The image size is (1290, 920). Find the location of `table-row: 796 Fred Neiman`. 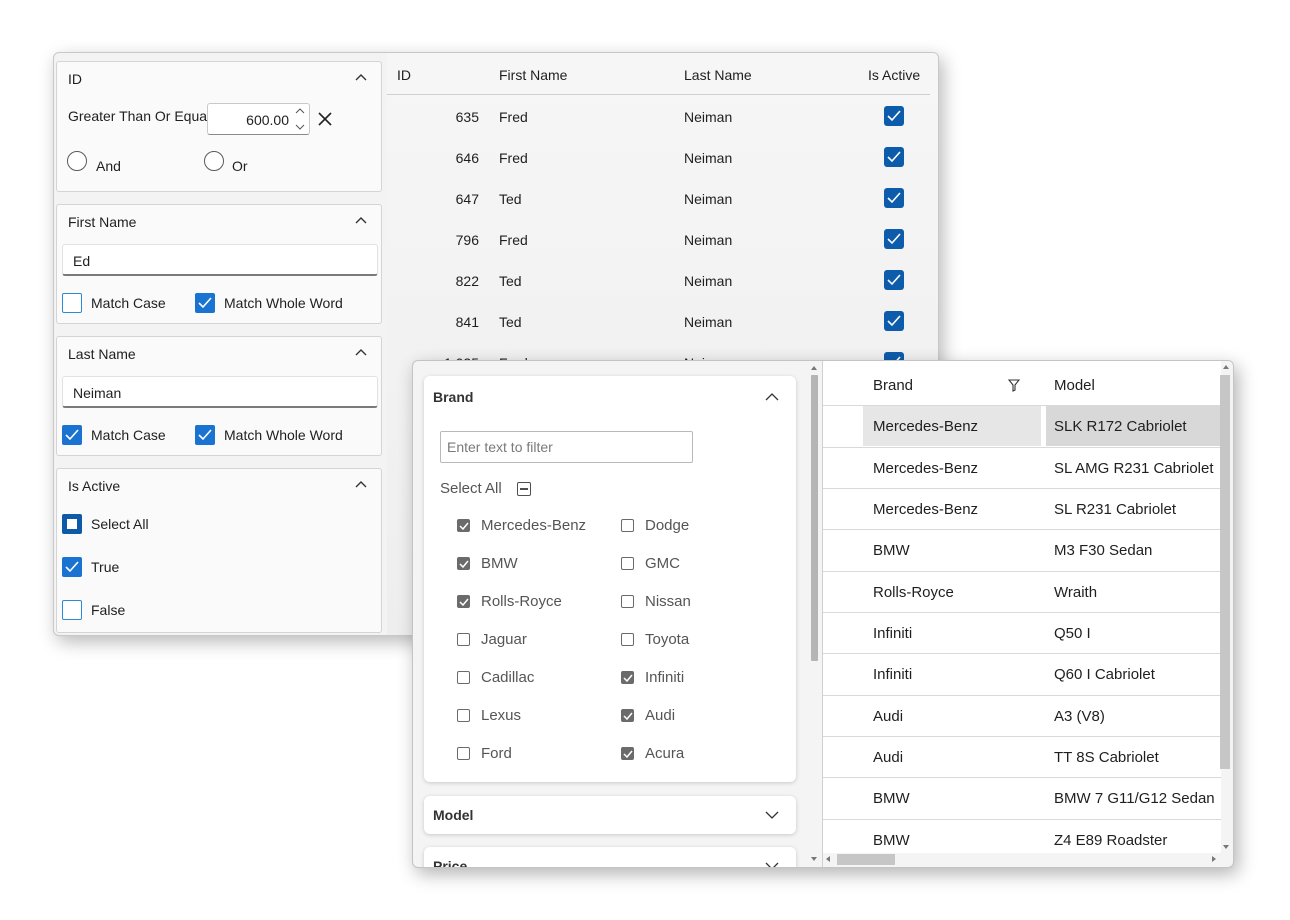

table-row: 796 Fred Neiman is located at coordinates (659, 239).